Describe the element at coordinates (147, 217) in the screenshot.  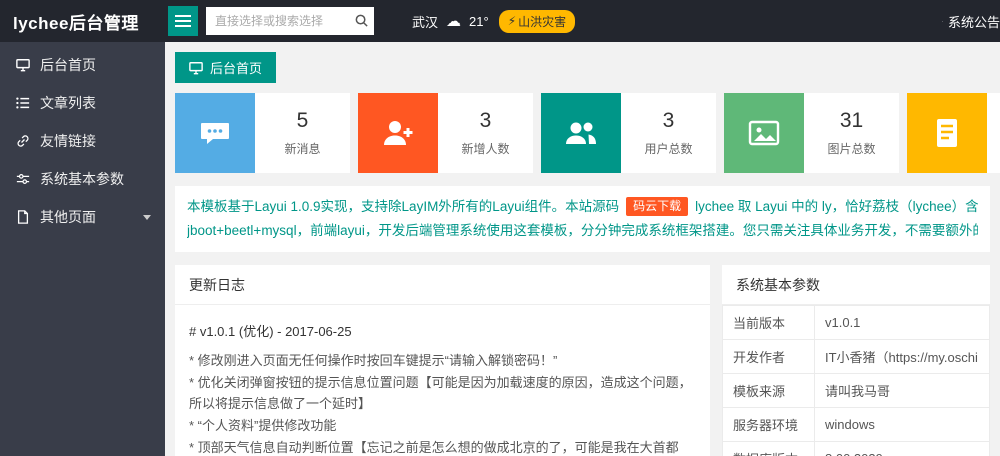
I see `chevron-down-icon` at that location.